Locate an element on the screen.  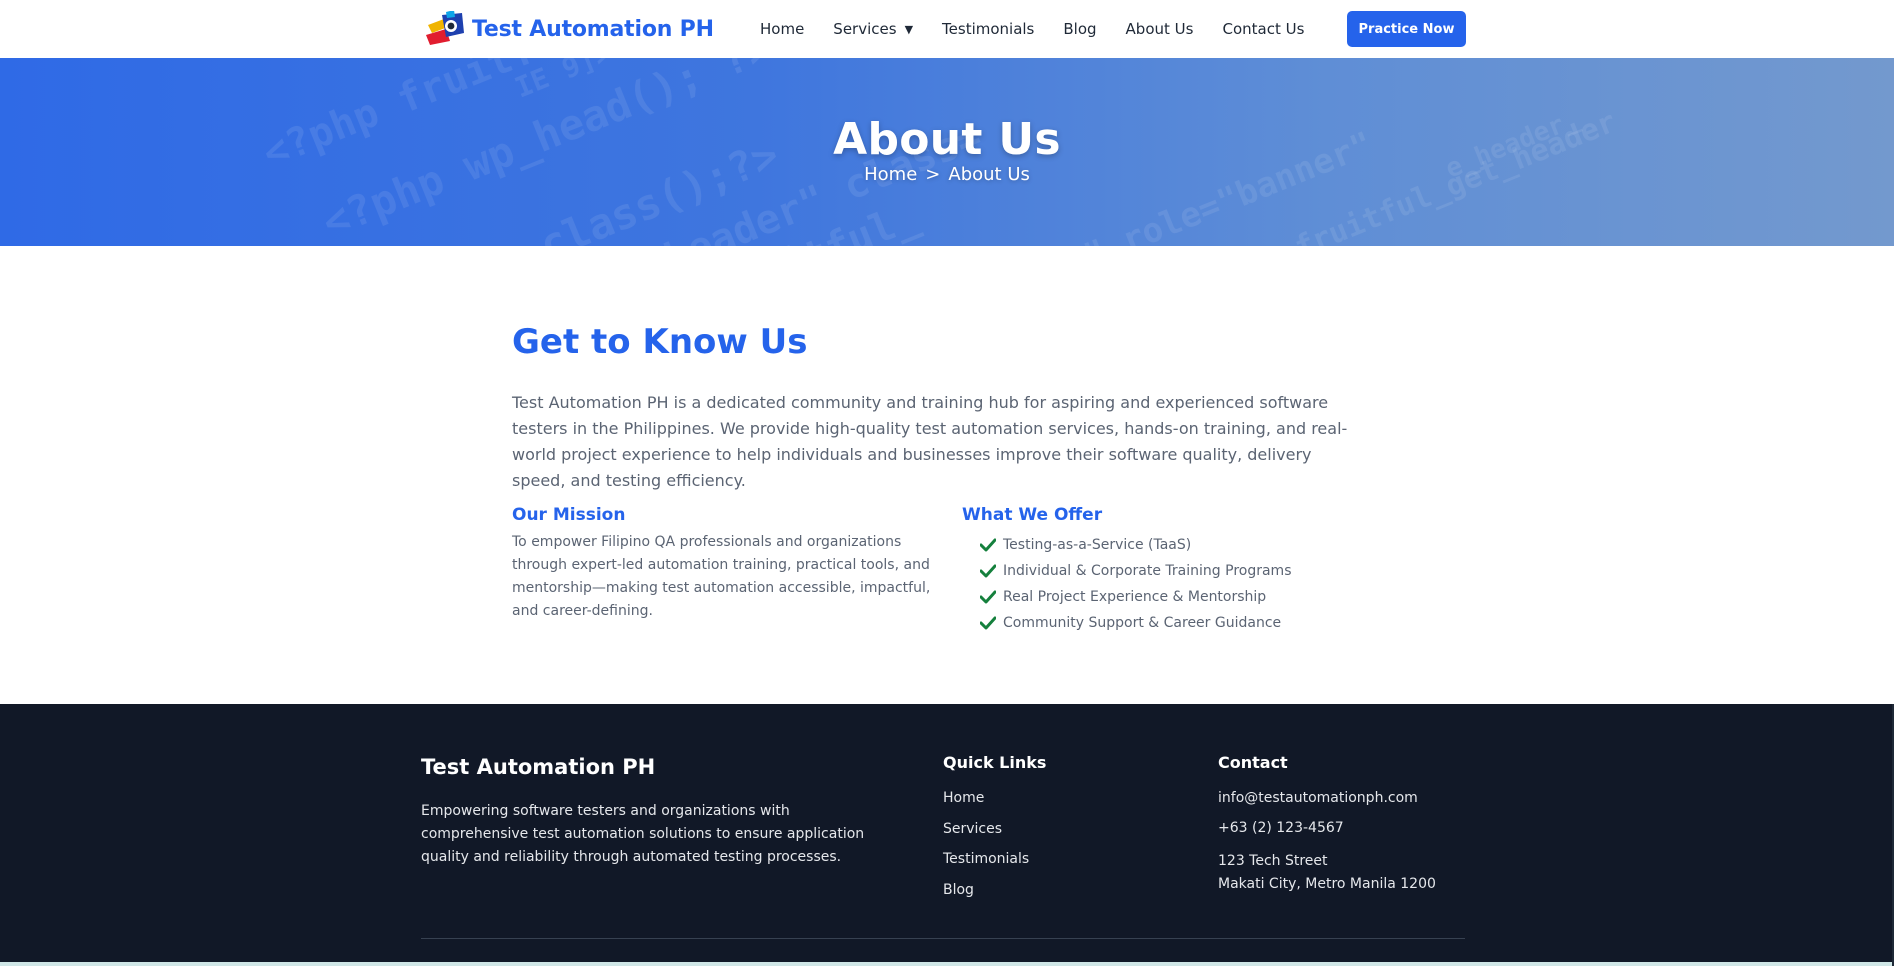
offer-item: Testing-as-a-Service (TaaS) is located at coordinates (1136, 545).